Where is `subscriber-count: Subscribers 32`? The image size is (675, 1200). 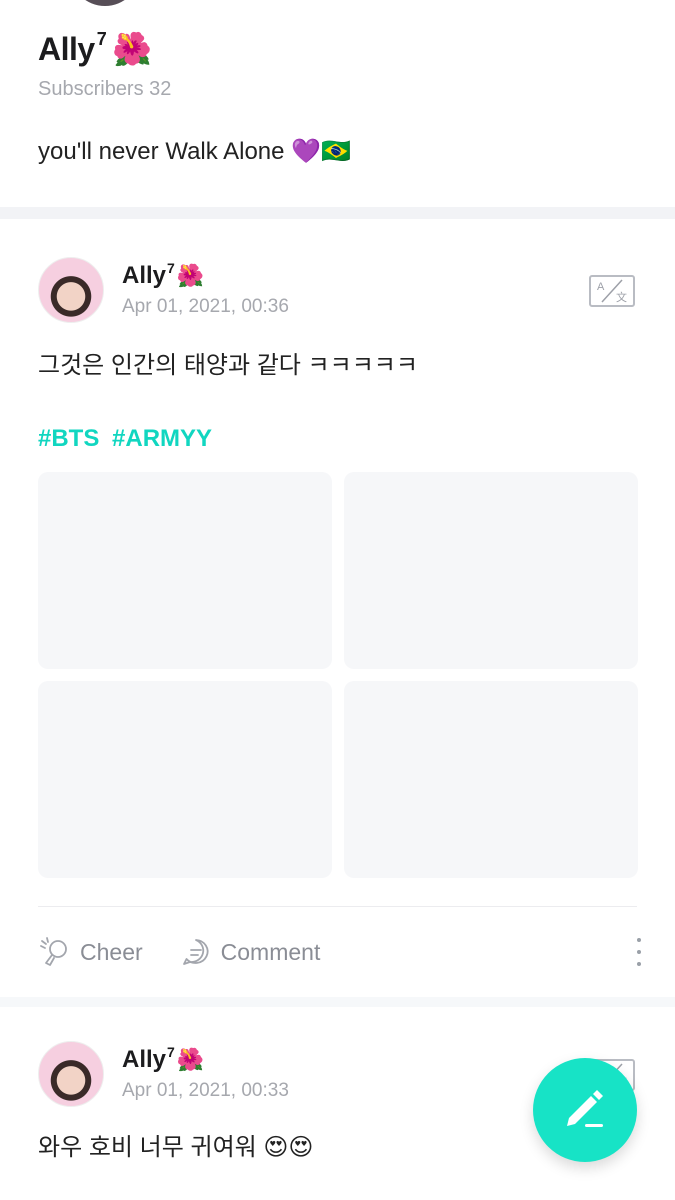 subscriber-count: Subscribers 32 is located at coordinates (105, 89).